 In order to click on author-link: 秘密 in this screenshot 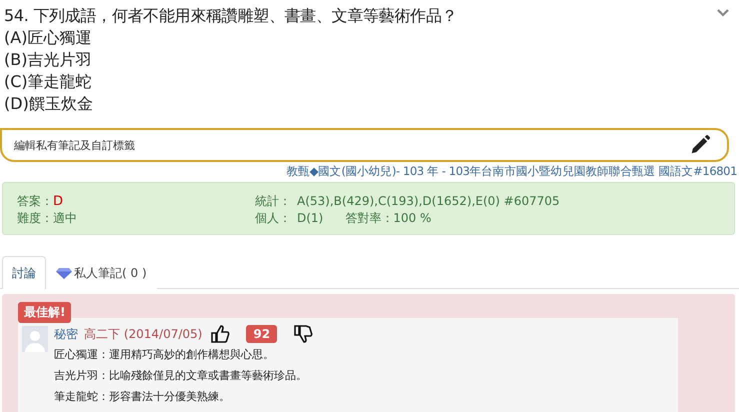, I will do `click(66, 334)`.